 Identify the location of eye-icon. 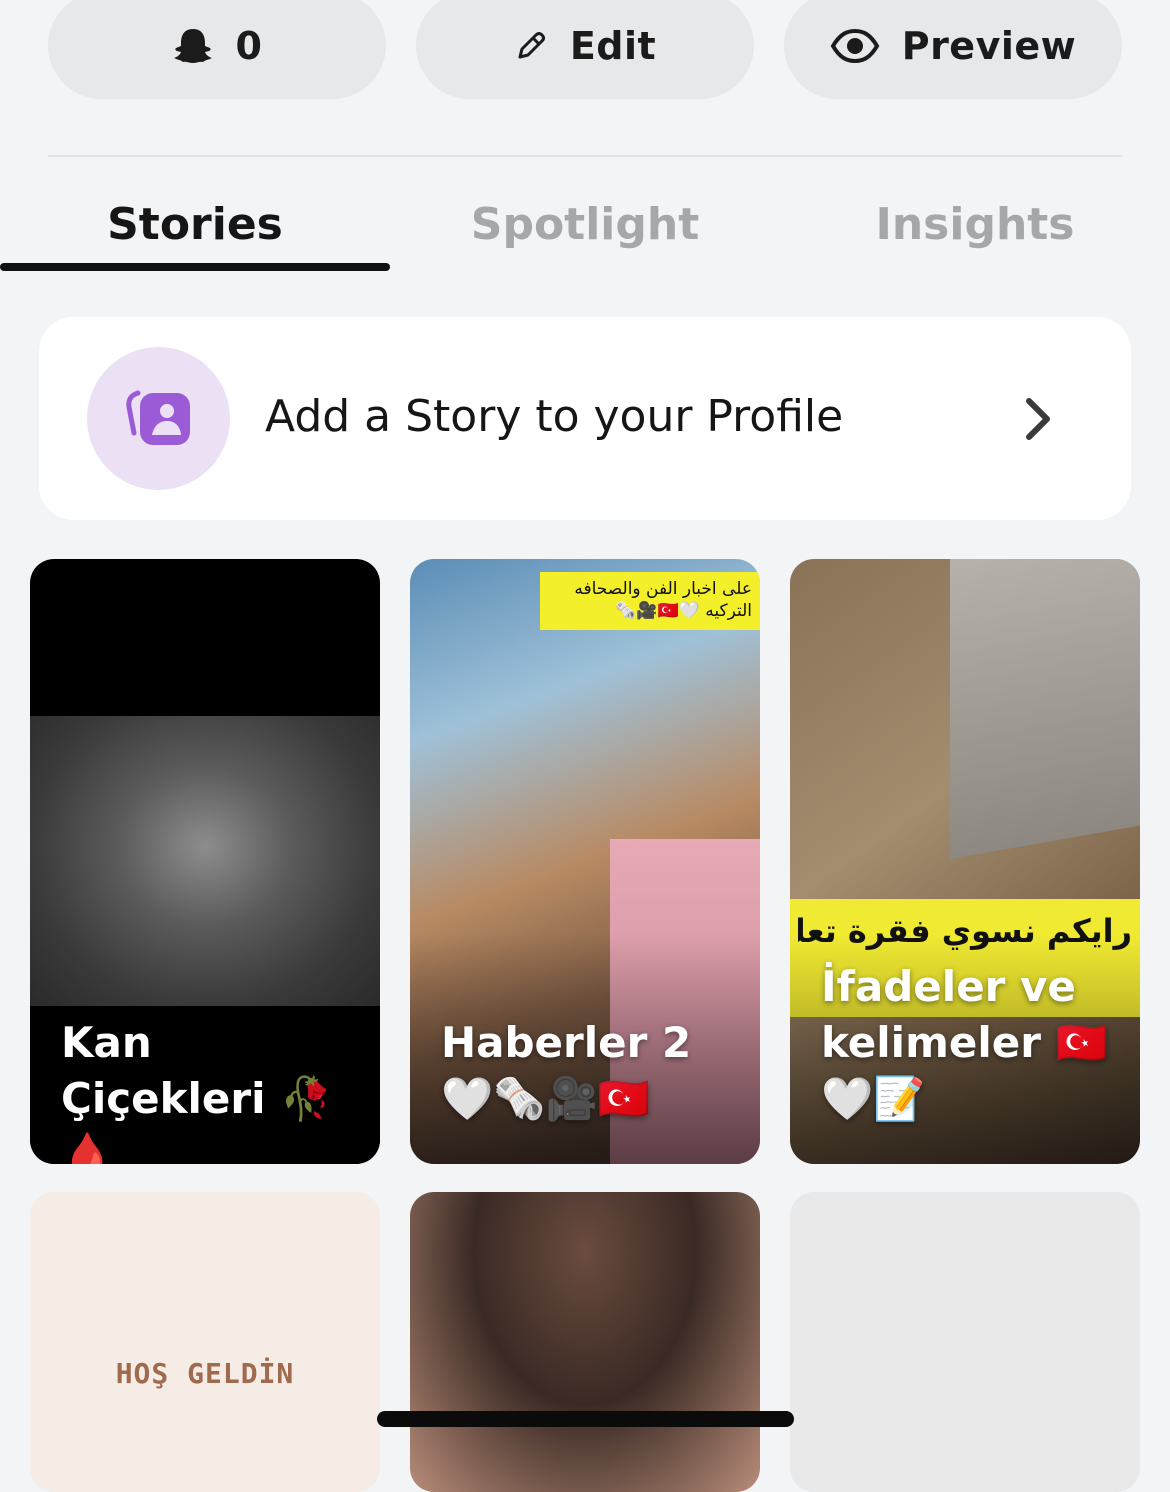
(855, 46).